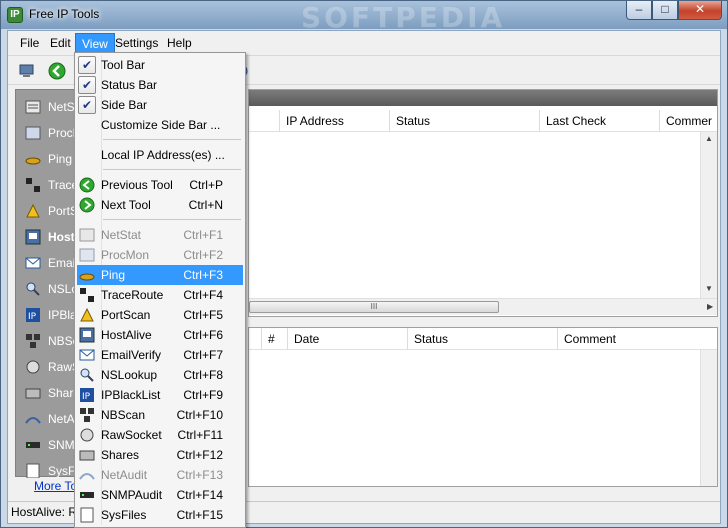 This screenshot has width=728, height=528. Describe the element at coordinates (60, 43) in the screenshot. I see `menu-edit: Edit` at that location.